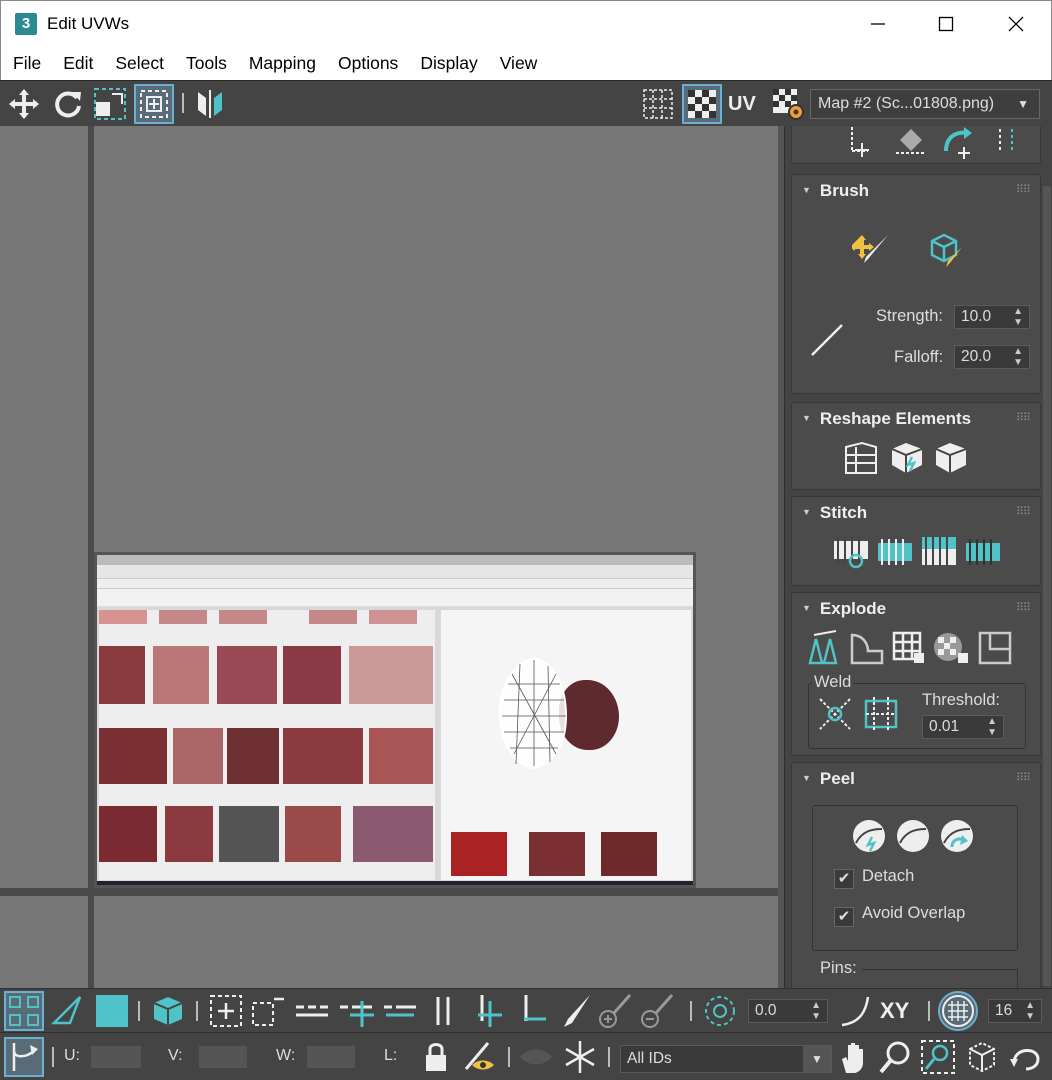 This screenshot has width=1052, height=1080. Describe the element at coordinates (870, 250) in the screenshot. I see `paint-move-button` at that location.